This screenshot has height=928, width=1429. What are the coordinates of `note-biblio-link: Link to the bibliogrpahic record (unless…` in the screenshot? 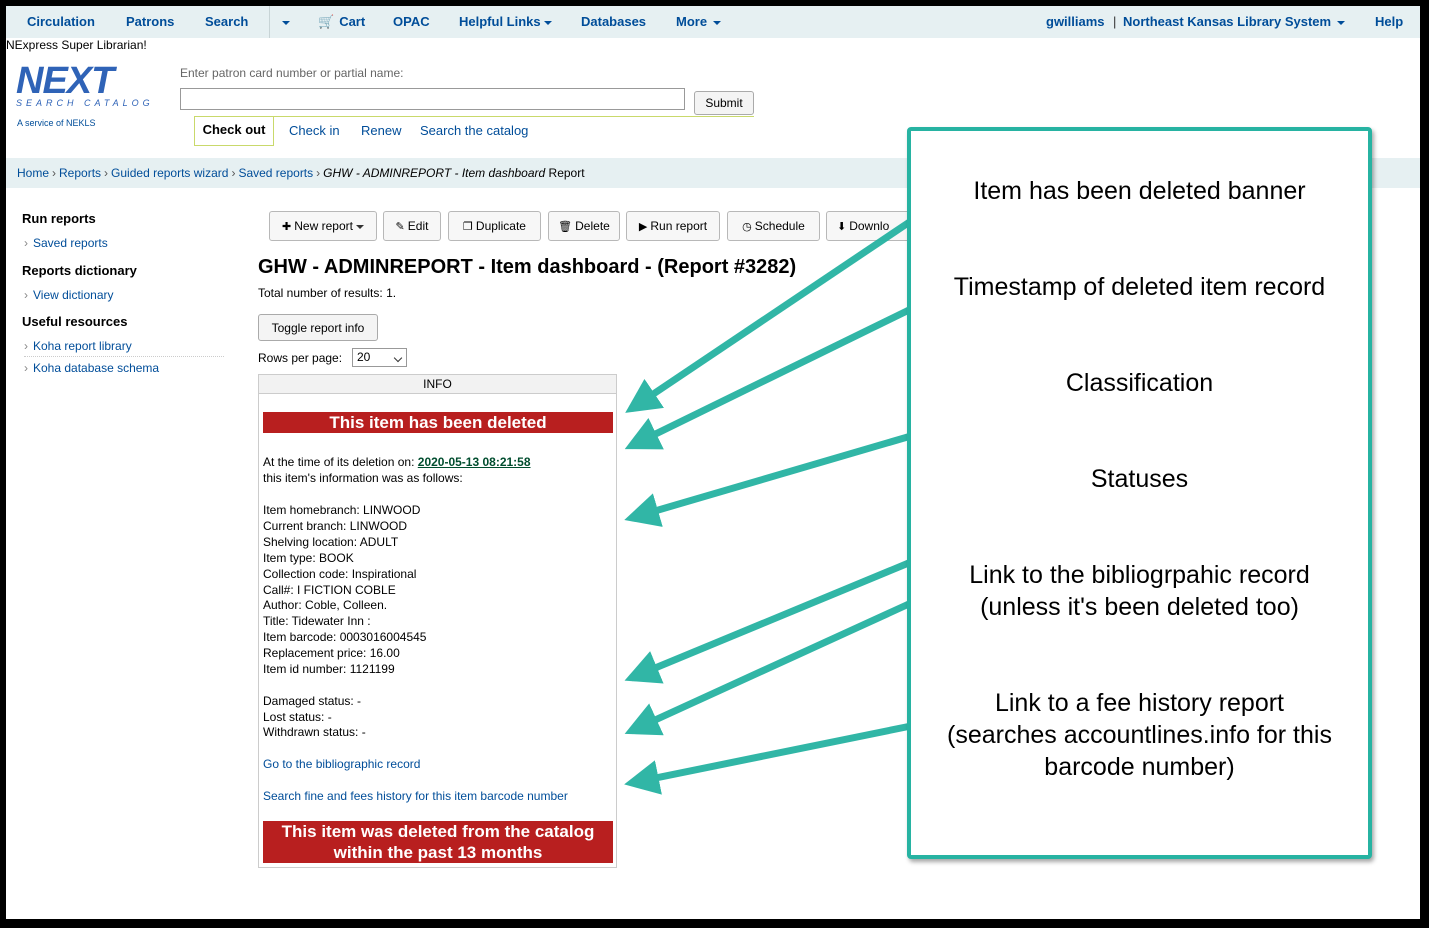 It's located at (1139, 591).